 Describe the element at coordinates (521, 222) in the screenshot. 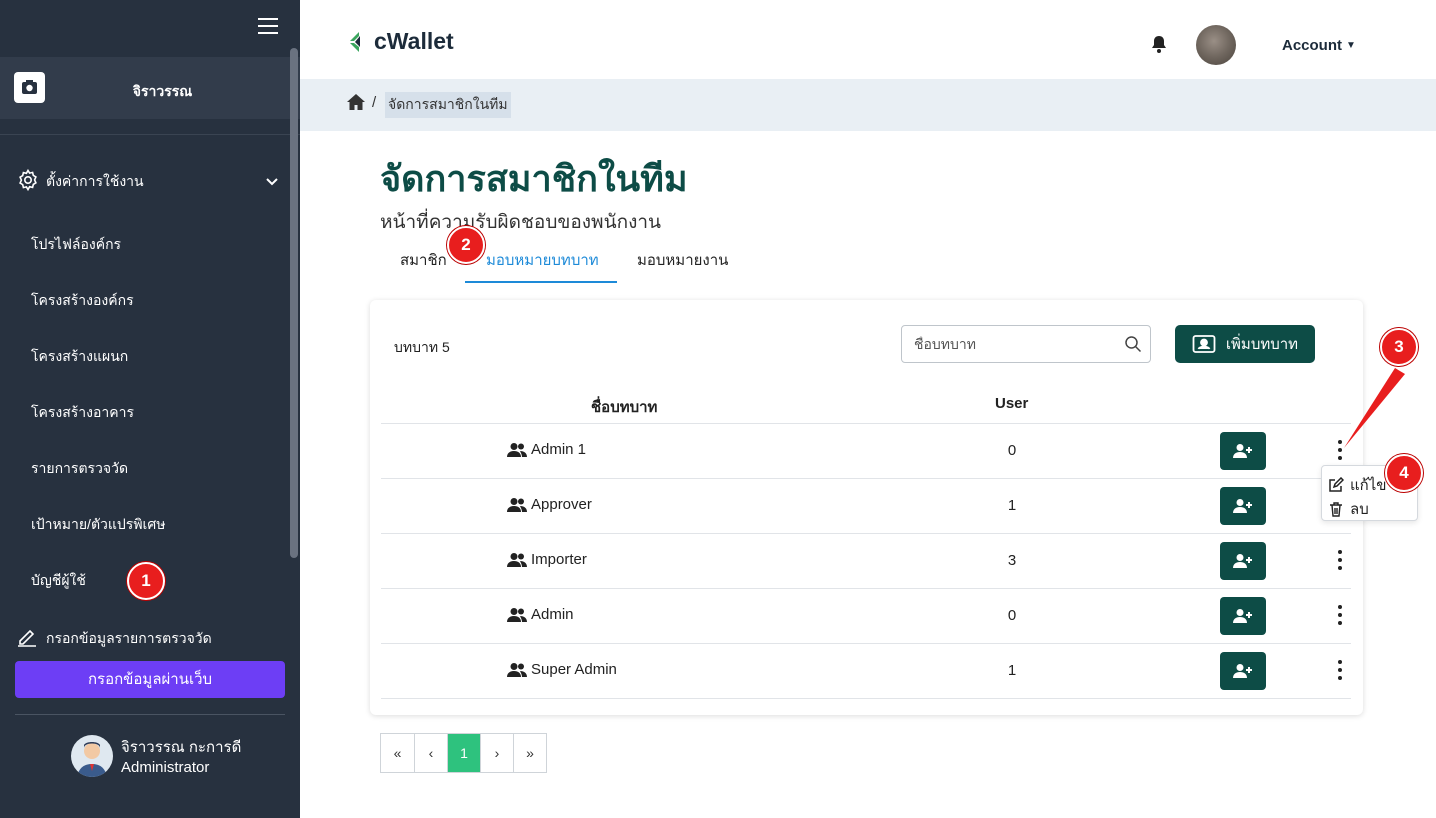

I see `page-subtitle: หน้าที่ความรับผิดชอบของพนักงาน` at that location.